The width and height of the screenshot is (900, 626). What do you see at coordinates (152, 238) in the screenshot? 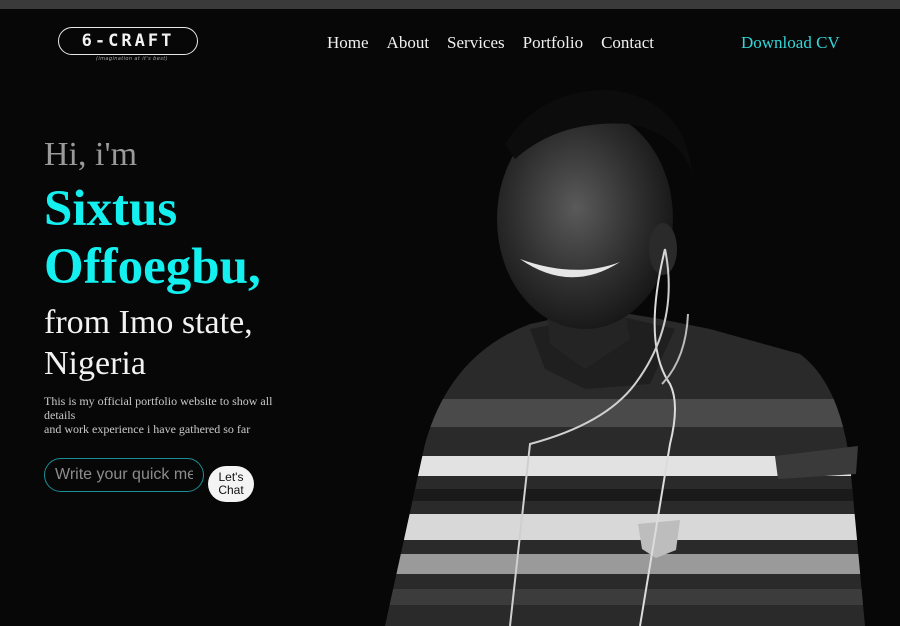
I see `hero-name: Sixtus Offoegbu,` at bounding box center [152, 238].